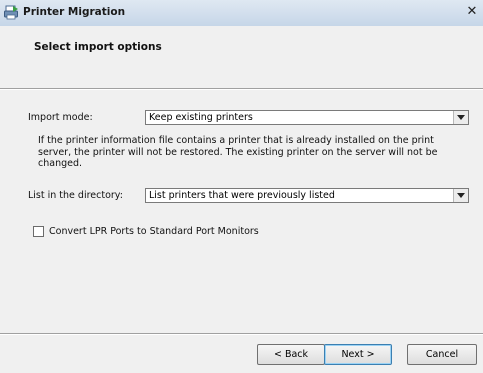 This screenshot has width=483, height=373. Describe the element at coordinates (98, 47) in the screenshot. I see `page-heading: Select import options` at that location.